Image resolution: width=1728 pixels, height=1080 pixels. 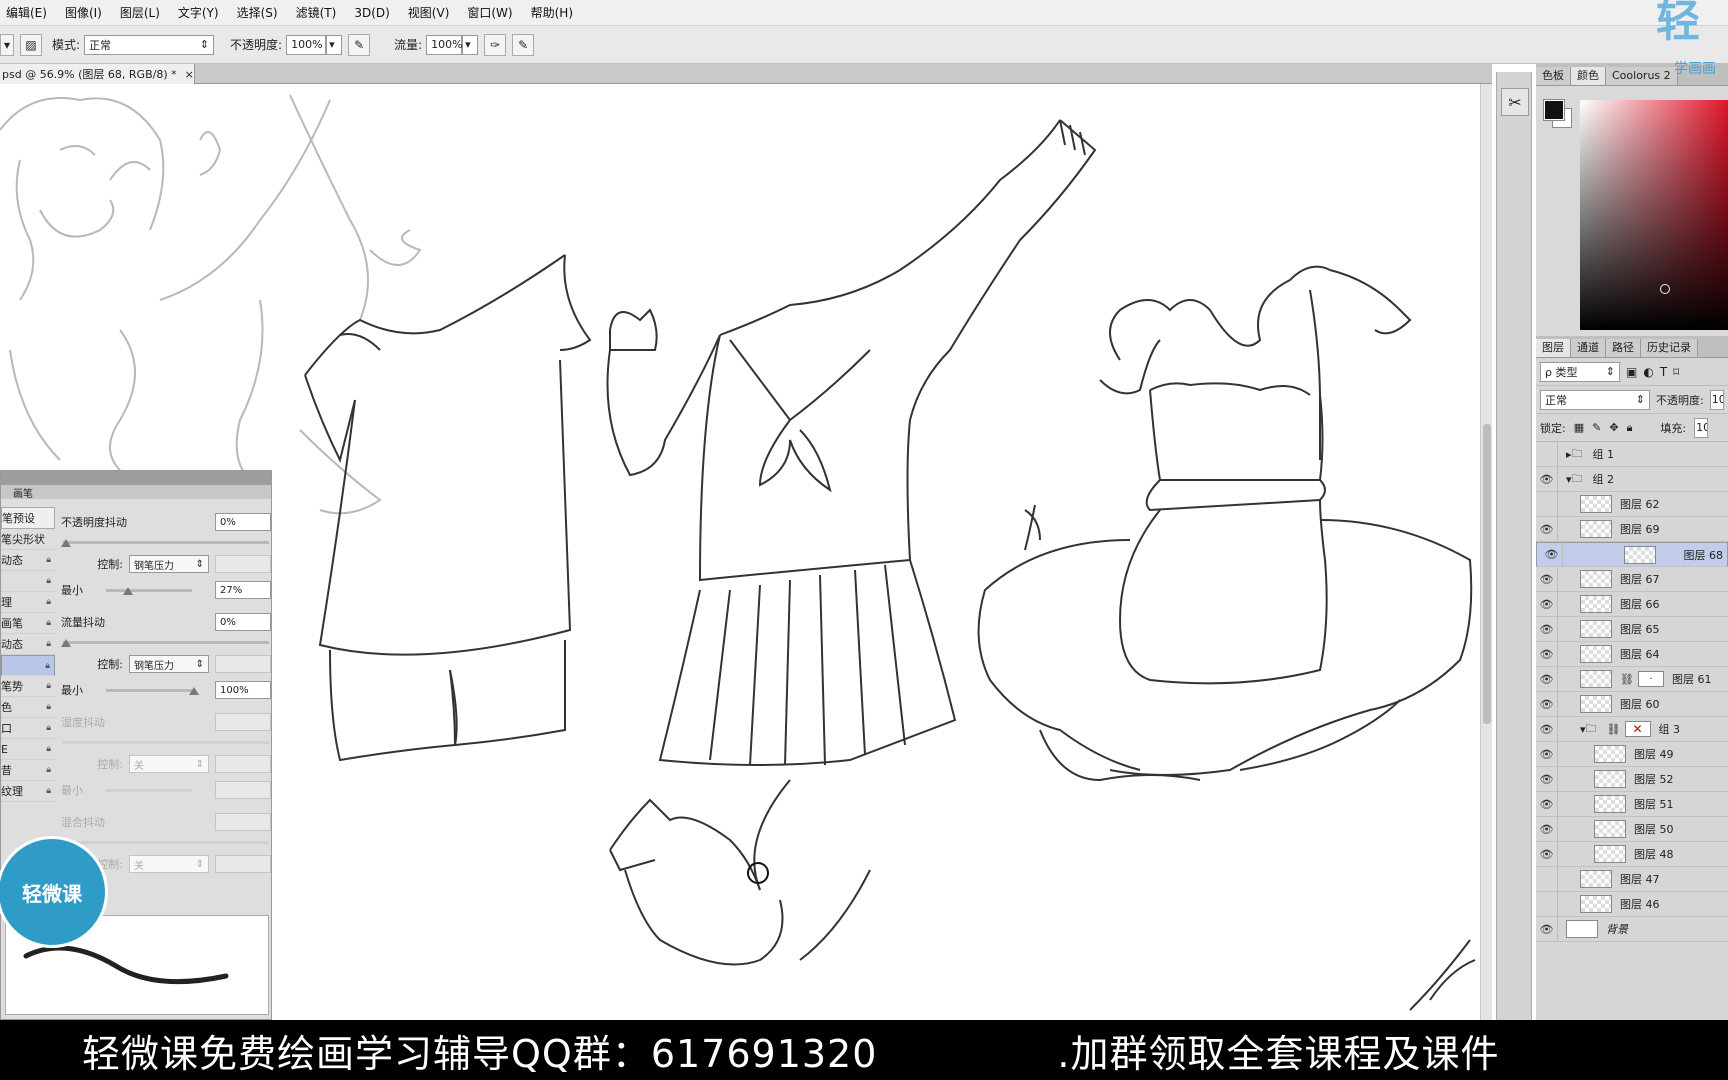 I want to click on brush-category-item: E 🔒︎, so click(x=28, y=749).